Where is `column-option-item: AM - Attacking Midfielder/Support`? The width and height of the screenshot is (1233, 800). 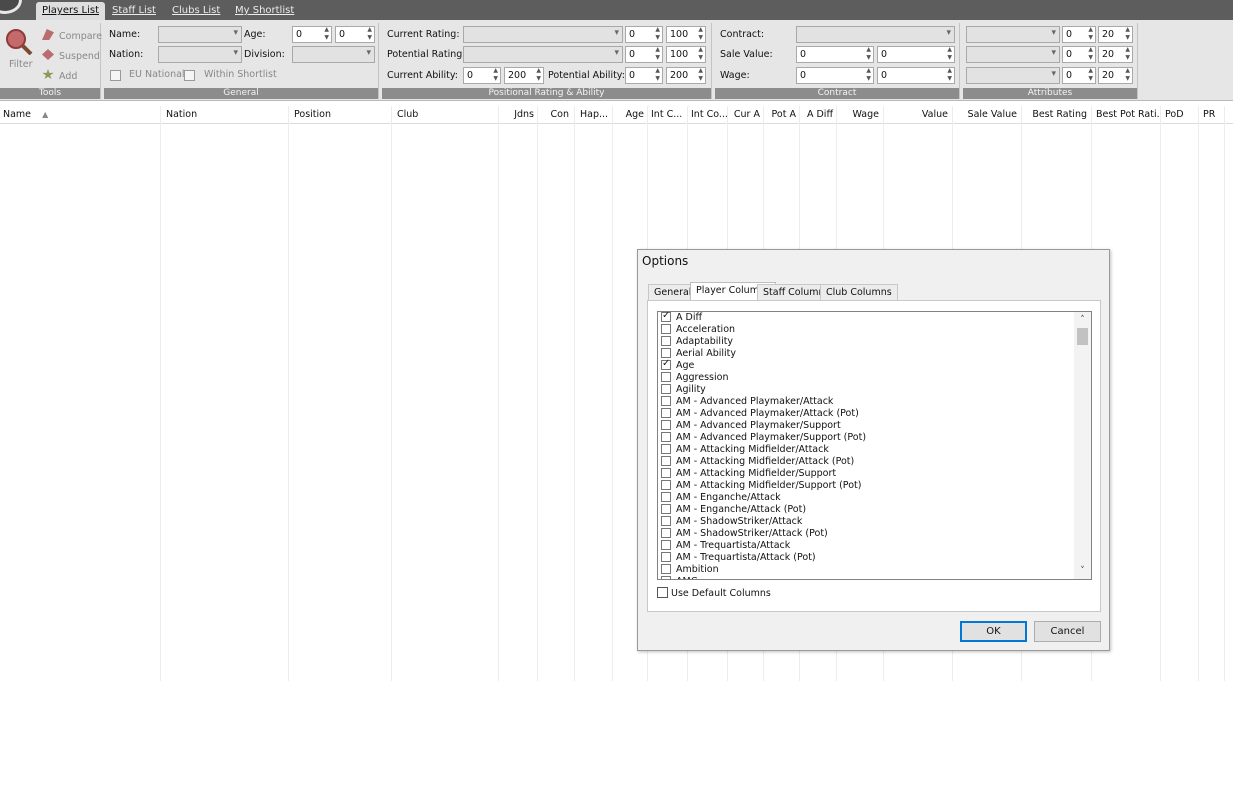 column-option-item: AM - Attacking Midfielder/Support is located at coordinates (866, 474).